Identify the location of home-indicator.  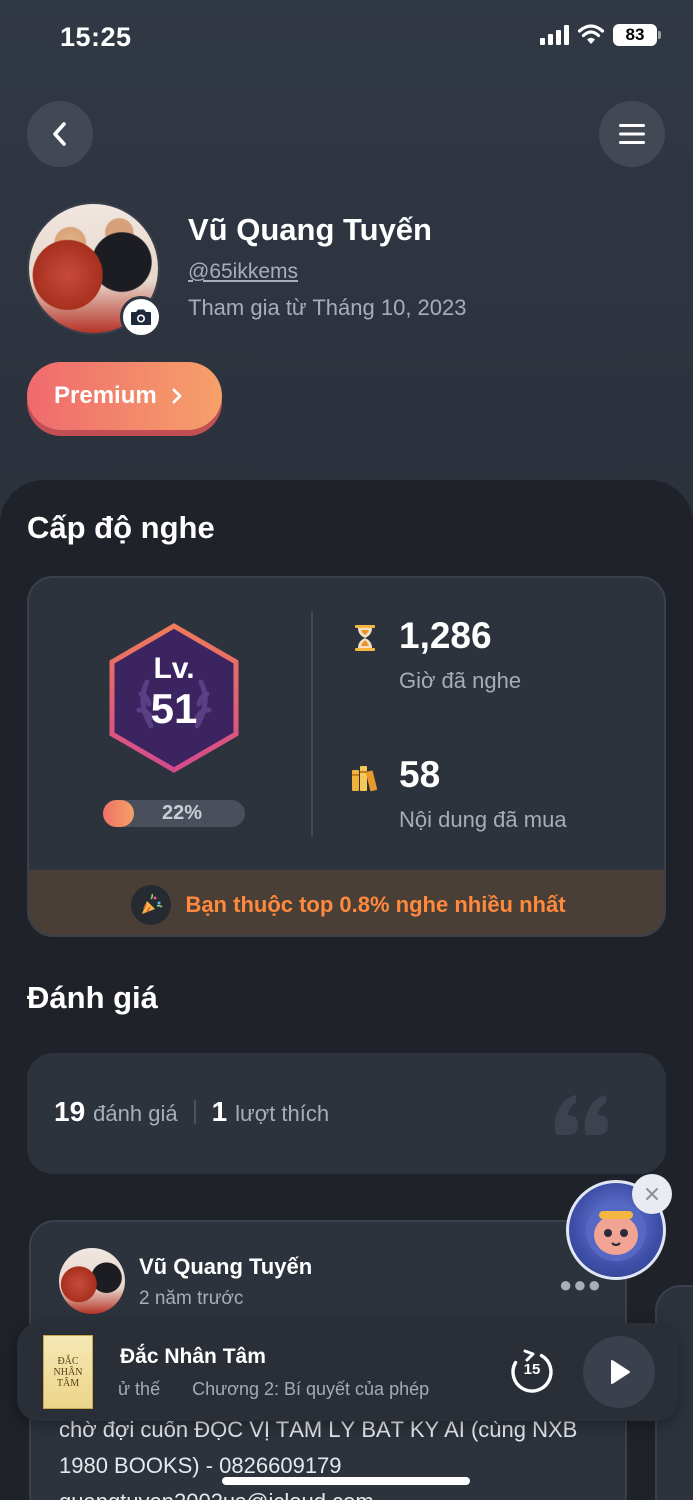
(346, 1481).